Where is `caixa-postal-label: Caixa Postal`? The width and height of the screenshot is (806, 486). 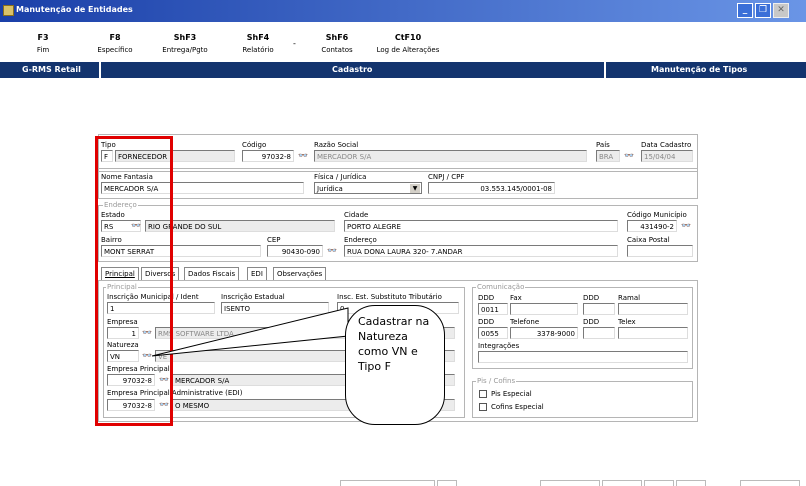
caixa-postal-label: Caixa Postal is located at coordinates (648, 240).